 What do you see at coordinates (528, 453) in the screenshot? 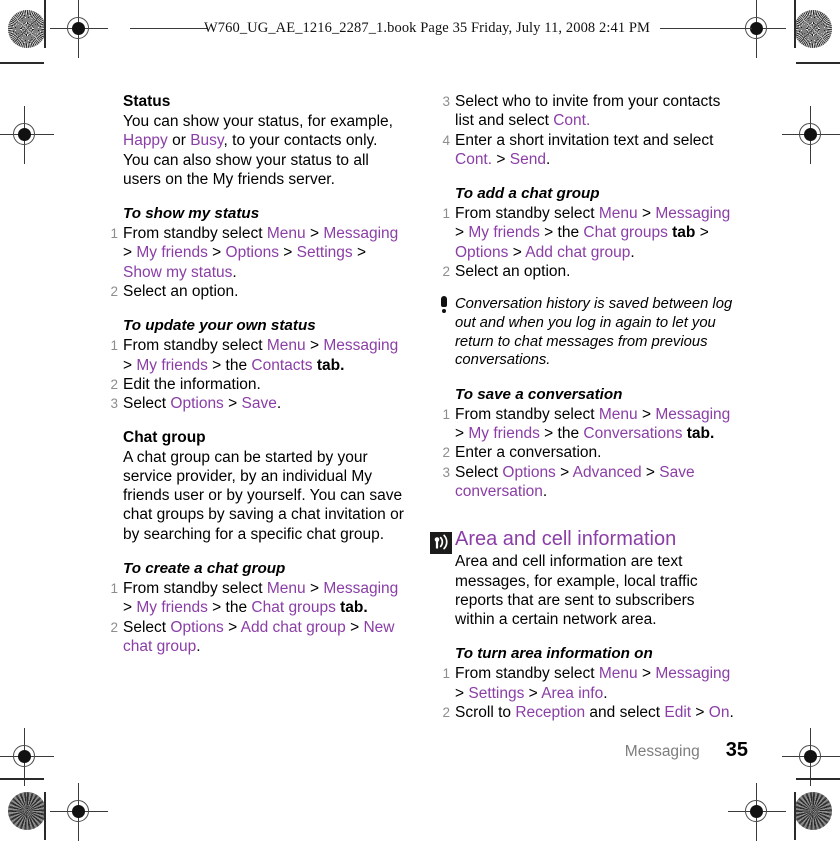
I see `step-text: Enter a conversation.` at bounding box center [528, 453].